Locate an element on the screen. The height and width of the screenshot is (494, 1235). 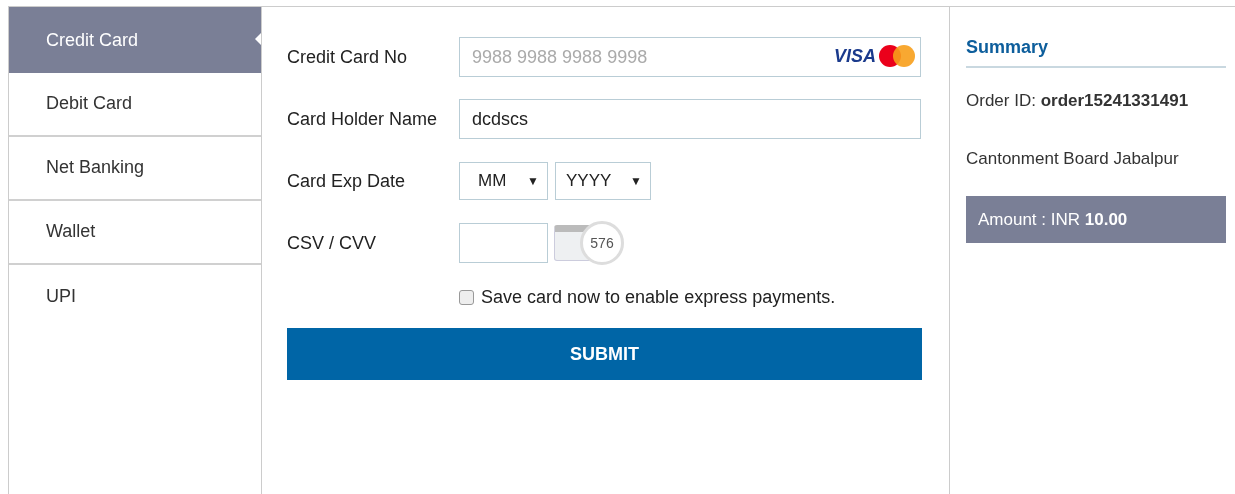
month-select: MM ▼ is located at coordinates (503, 181).